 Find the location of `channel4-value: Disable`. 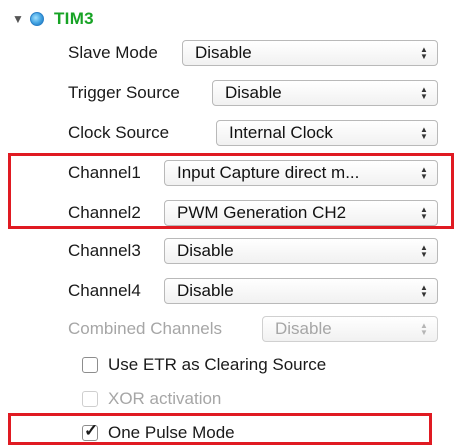

channel4-value: Disable is located at coordinates (205, 290).